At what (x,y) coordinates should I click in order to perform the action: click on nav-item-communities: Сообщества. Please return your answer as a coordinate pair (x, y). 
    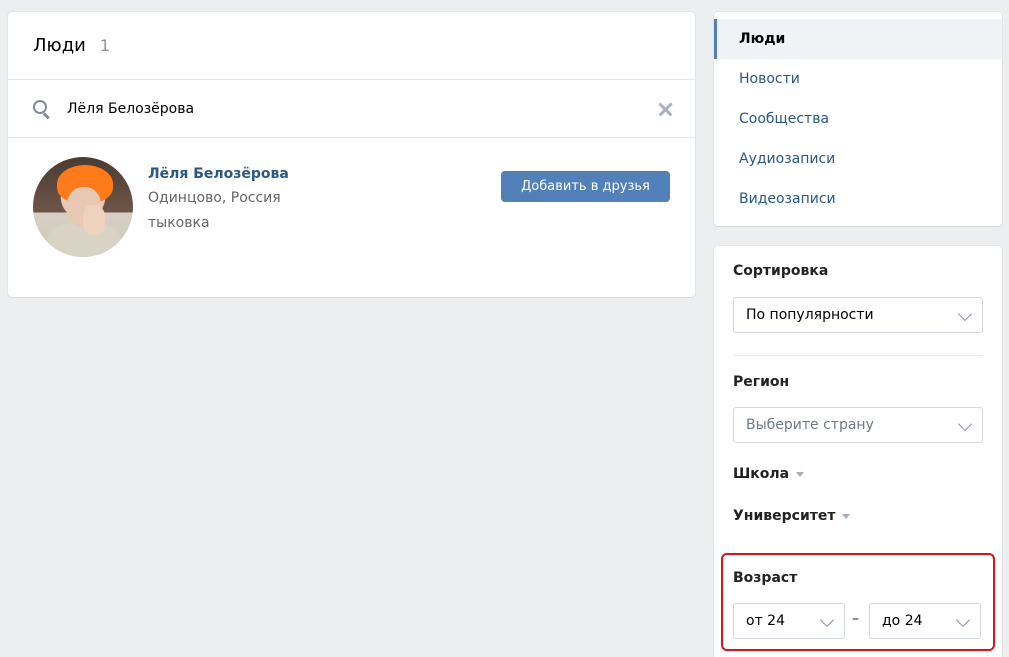
    Looking at the image, I should click on (858, 119).